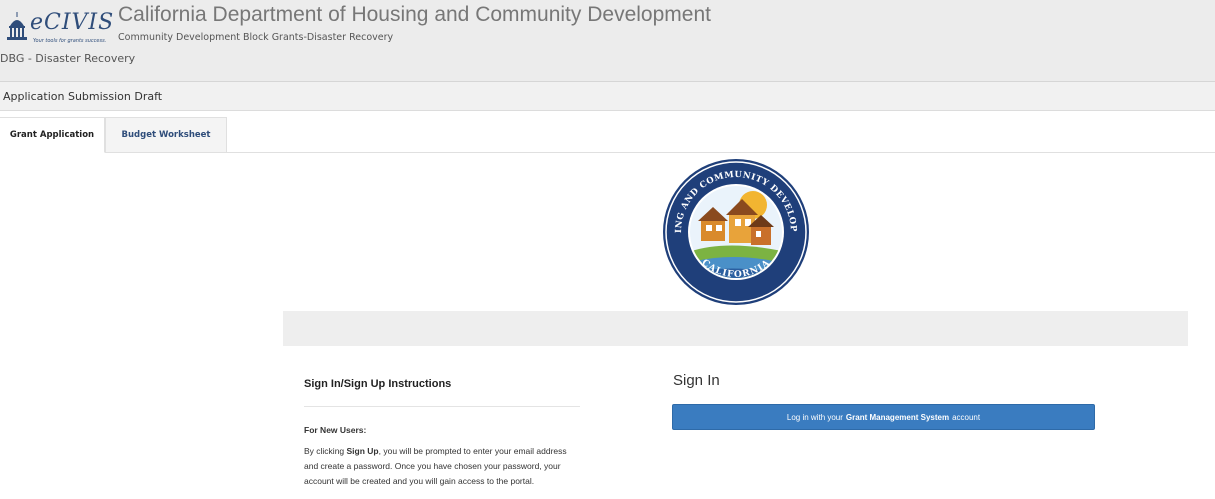 This screenshot has height=499, width=1215. What do you see at coordinates (17, 26) in the screenshot?
I see `capitol-icon` at bounding box center [17, 26].